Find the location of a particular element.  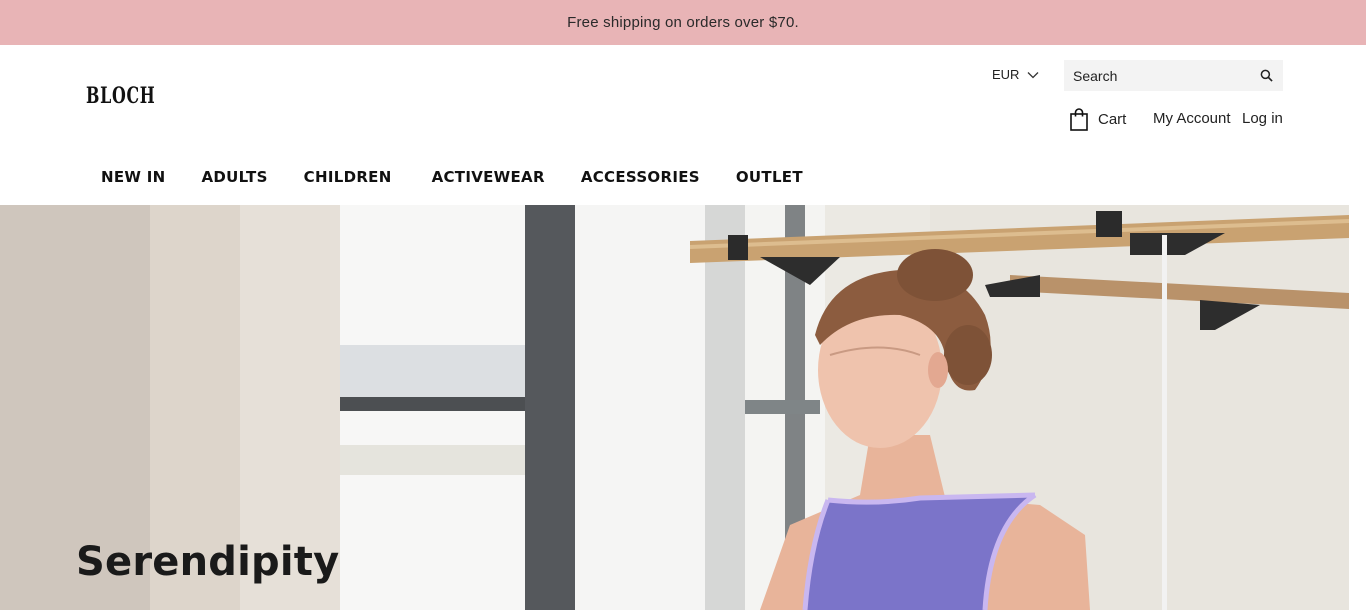

shopping-bag-icon is located at coordinates (1079, 119).